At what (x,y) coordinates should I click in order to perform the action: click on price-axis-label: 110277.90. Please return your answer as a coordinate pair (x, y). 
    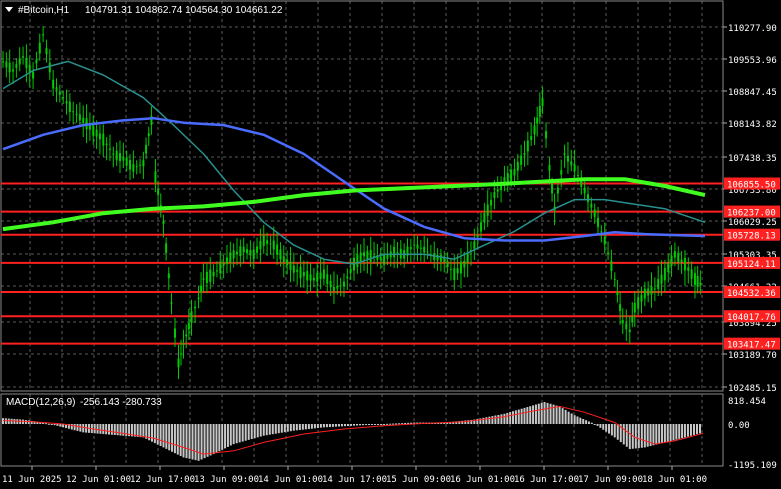
    Looking at the image, I should click on (752, 29).